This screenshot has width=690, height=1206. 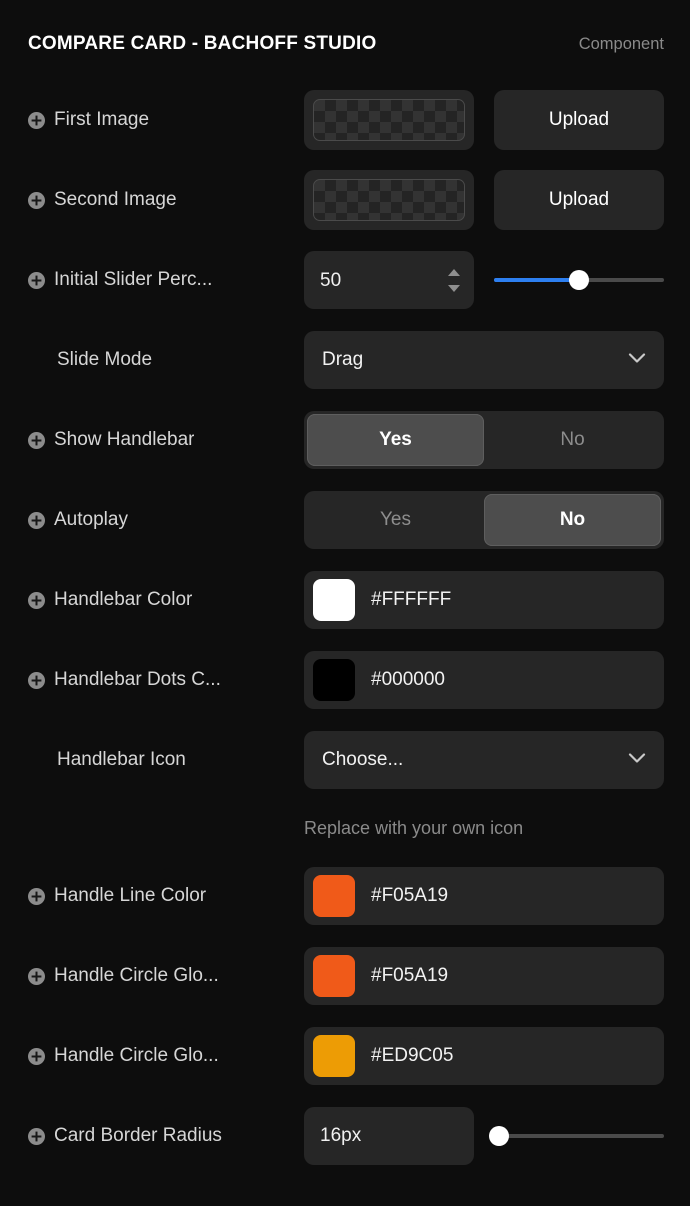 What do you see at coordinates (621, 44) in the screenshot?
I see `component-kind-label: Component` at bounding box center [621, 44].